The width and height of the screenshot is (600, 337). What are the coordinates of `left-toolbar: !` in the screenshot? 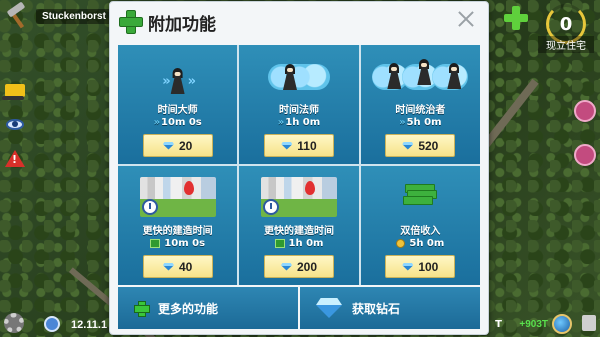 It's located at (14, 124).